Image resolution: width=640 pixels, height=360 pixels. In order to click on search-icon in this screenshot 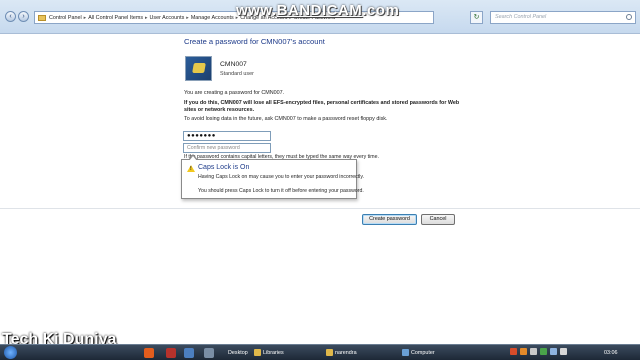, I will do `click(629, 17)`.